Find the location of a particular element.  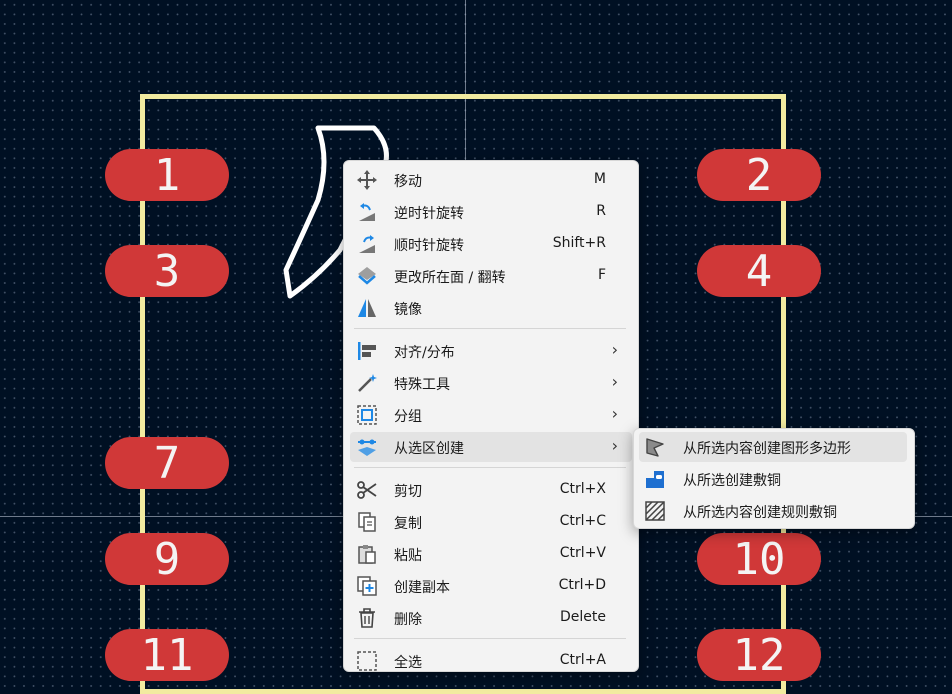

menu-item-label: 对齐/分布 is located at coordinates (424, 353).